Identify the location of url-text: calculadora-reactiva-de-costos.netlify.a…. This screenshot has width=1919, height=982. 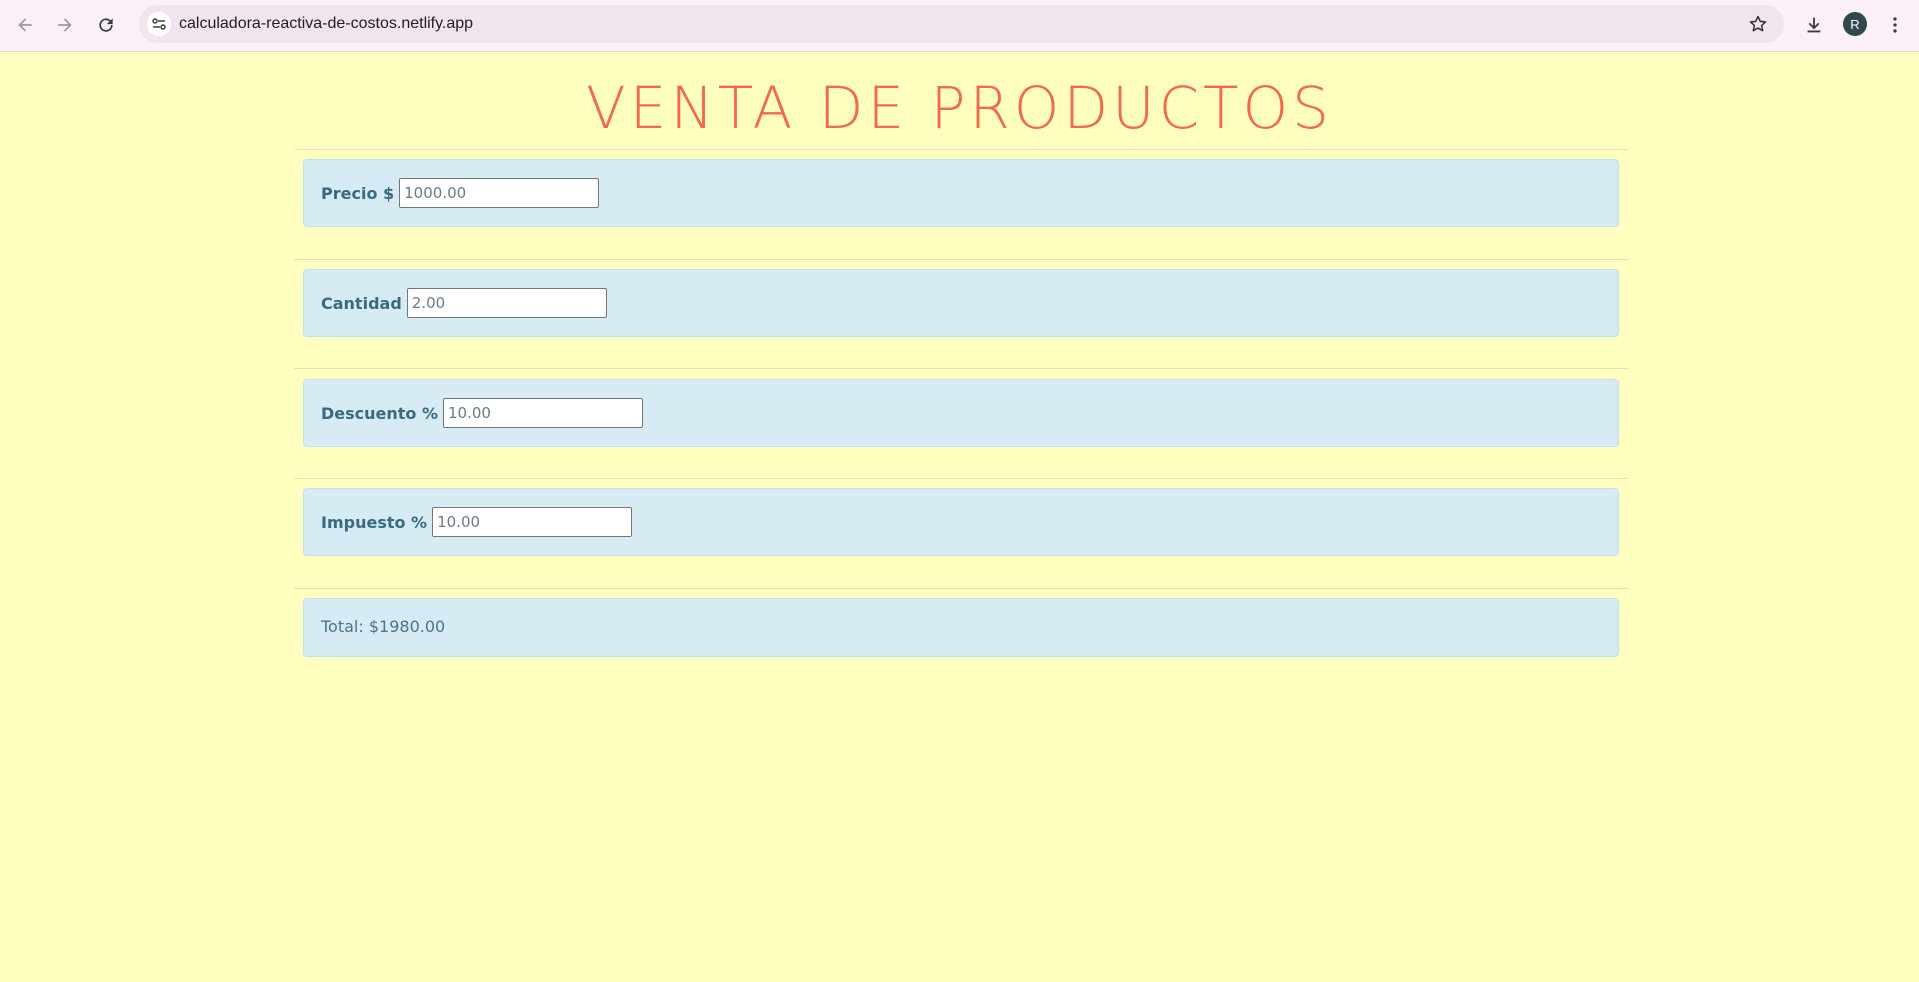
(326, 24).